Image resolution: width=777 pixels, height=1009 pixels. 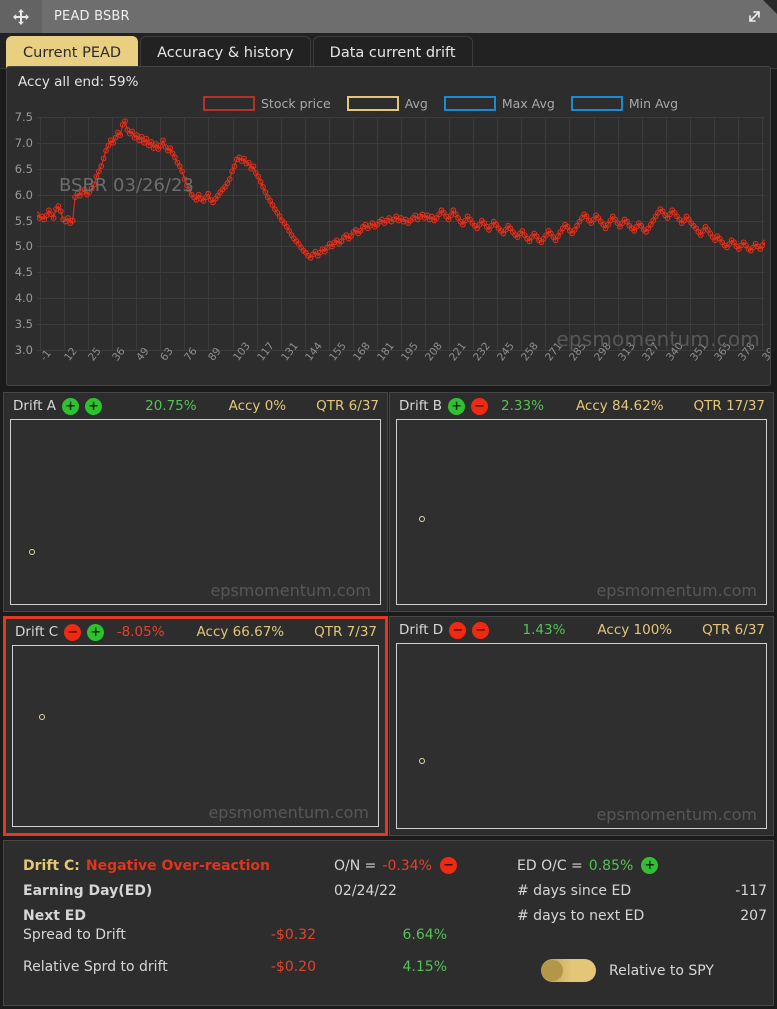 What do you see at coordinates (574, 890) in the screenshot?
I see `detail-days-since-ed-label: # days since ED` at bounding box center [574, 890].